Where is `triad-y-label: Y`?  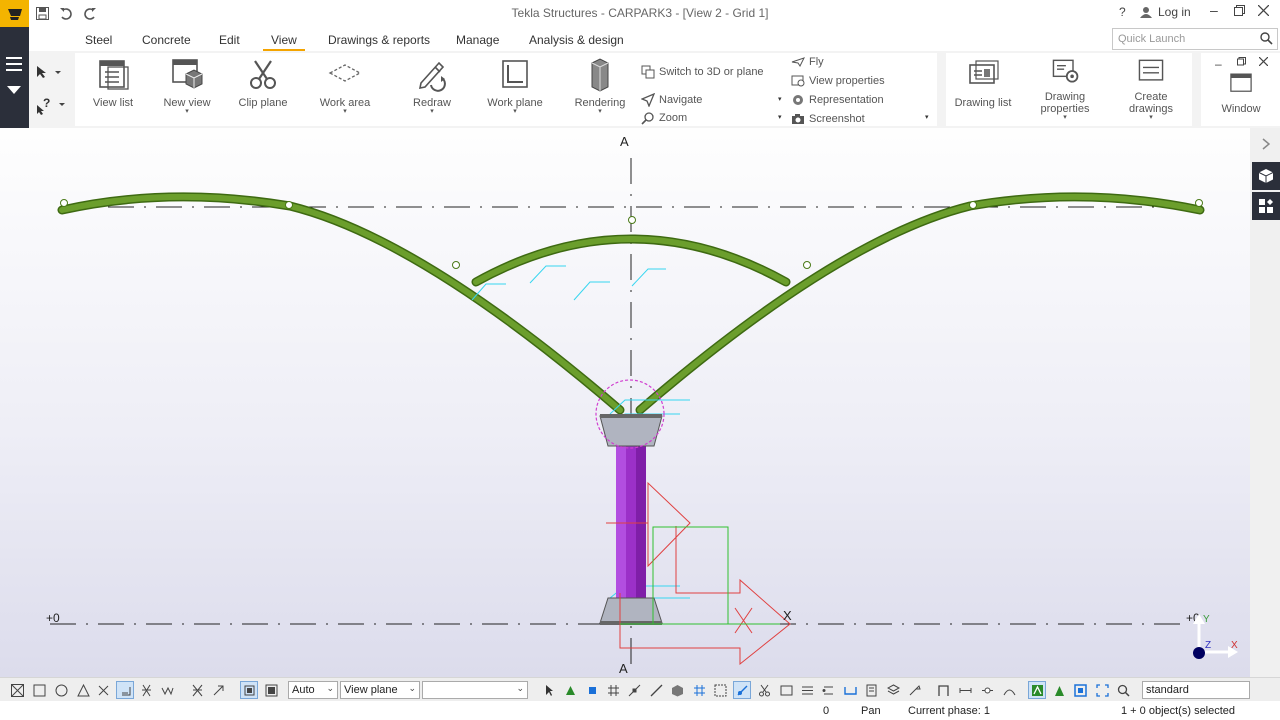 triad-y-label: Y is located at coordinates (1206, 619).